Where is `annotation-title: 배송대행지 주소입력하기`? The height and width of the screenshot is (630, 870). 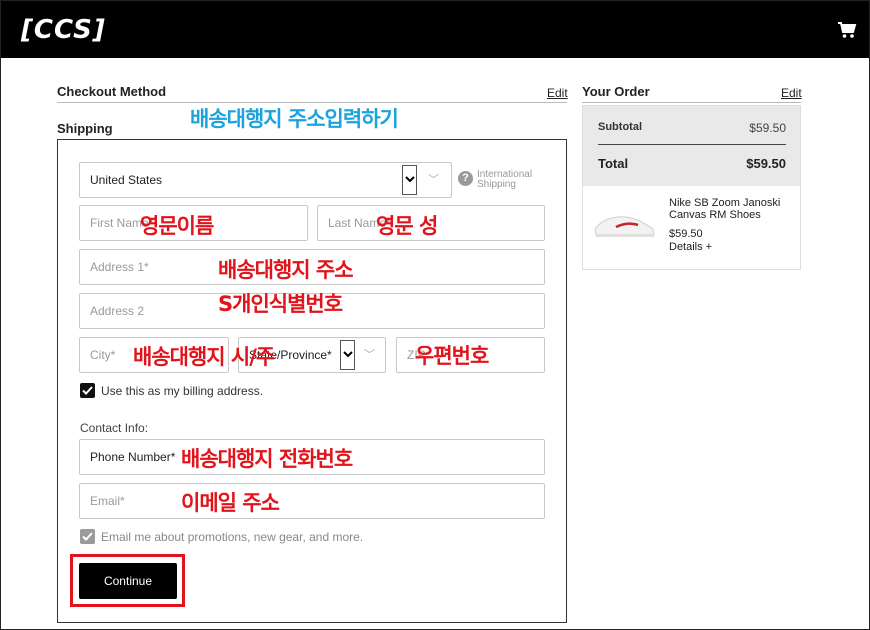 annotation-title: 배송대행지 주소입력하기 is located at coordinates (294, 119).